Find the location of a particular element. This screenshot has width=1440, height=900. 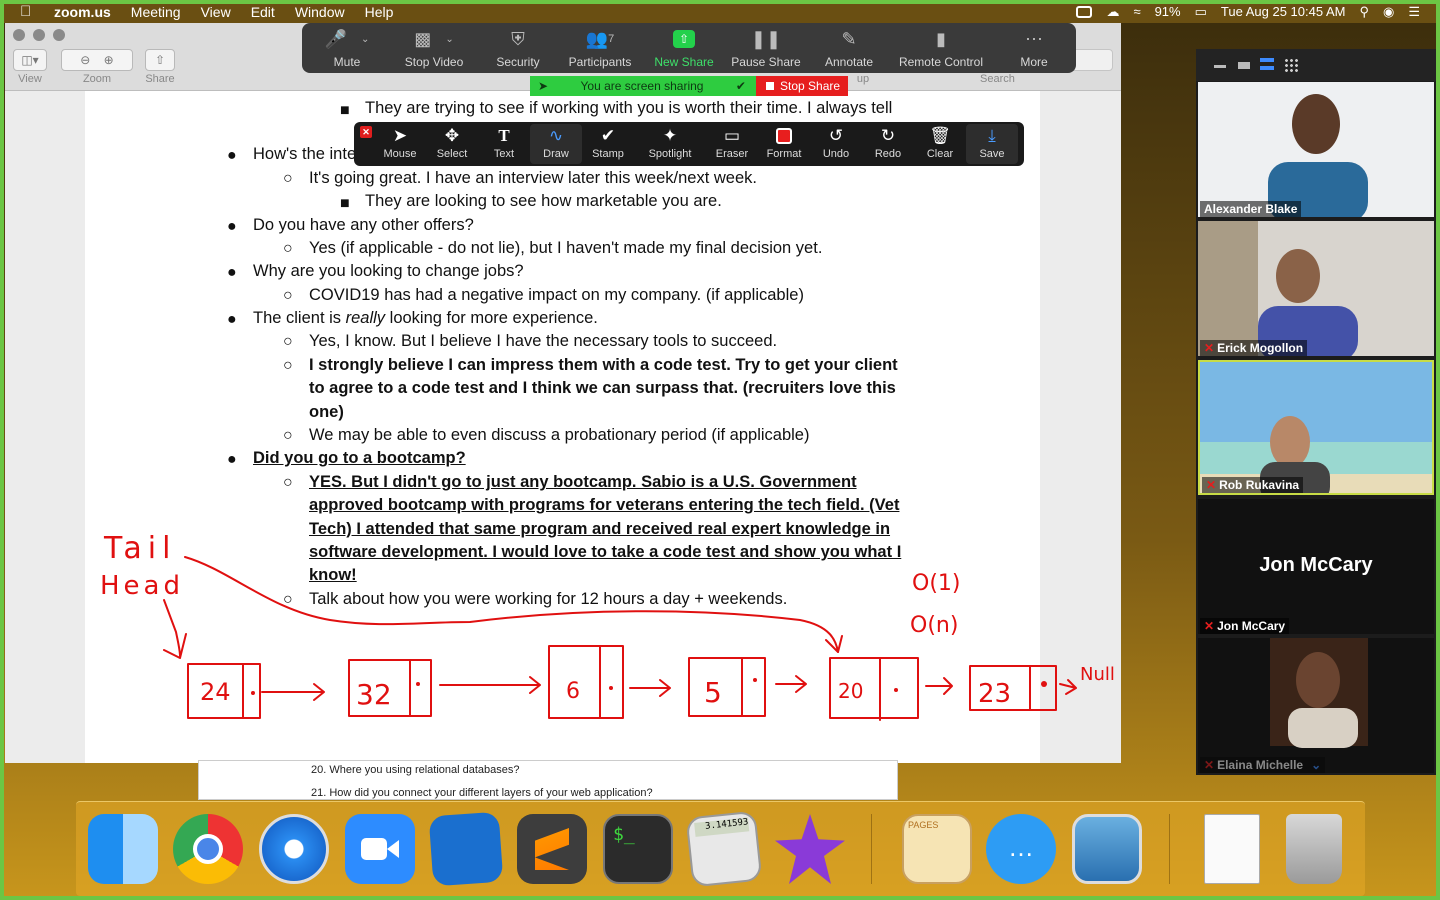

stop-share-label: Stop Share is located at coordinates (810, 86).